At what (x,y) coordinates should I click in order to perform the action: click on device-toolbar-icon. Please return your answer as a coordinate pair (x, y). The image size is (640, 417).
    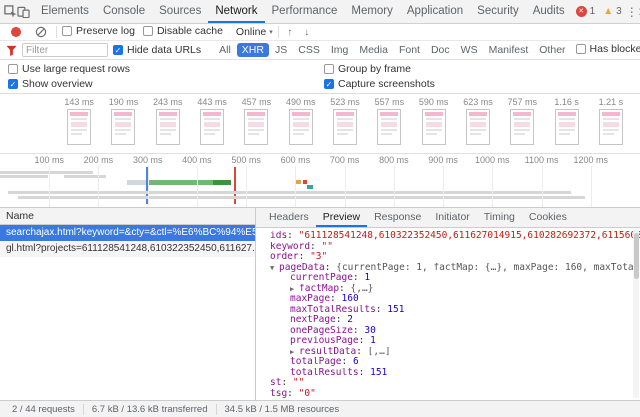
    Looking at the image, I should click on (23, 11).